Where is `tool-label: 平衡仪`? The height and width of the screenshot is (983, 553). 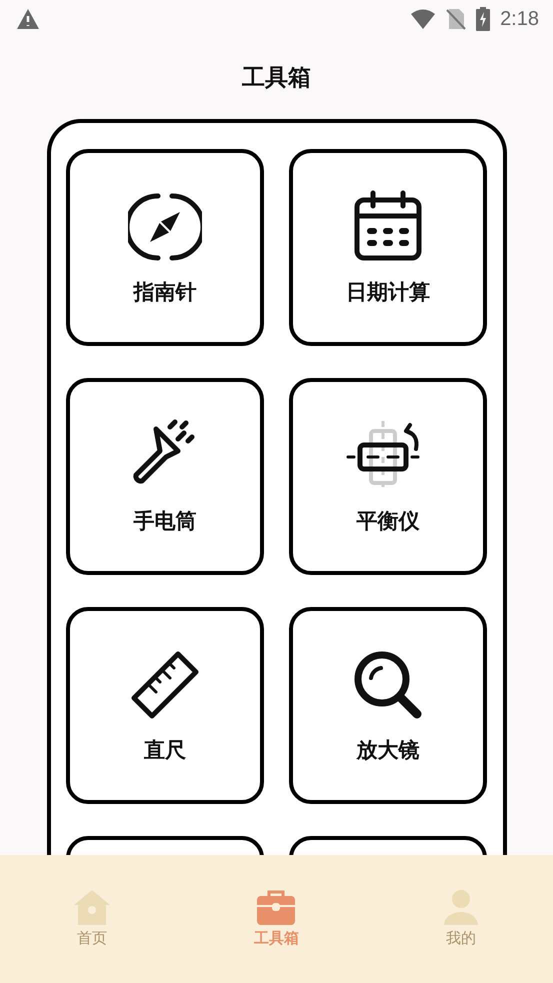 tool-label: 平衡仪 is located at coordinates (388, 521).